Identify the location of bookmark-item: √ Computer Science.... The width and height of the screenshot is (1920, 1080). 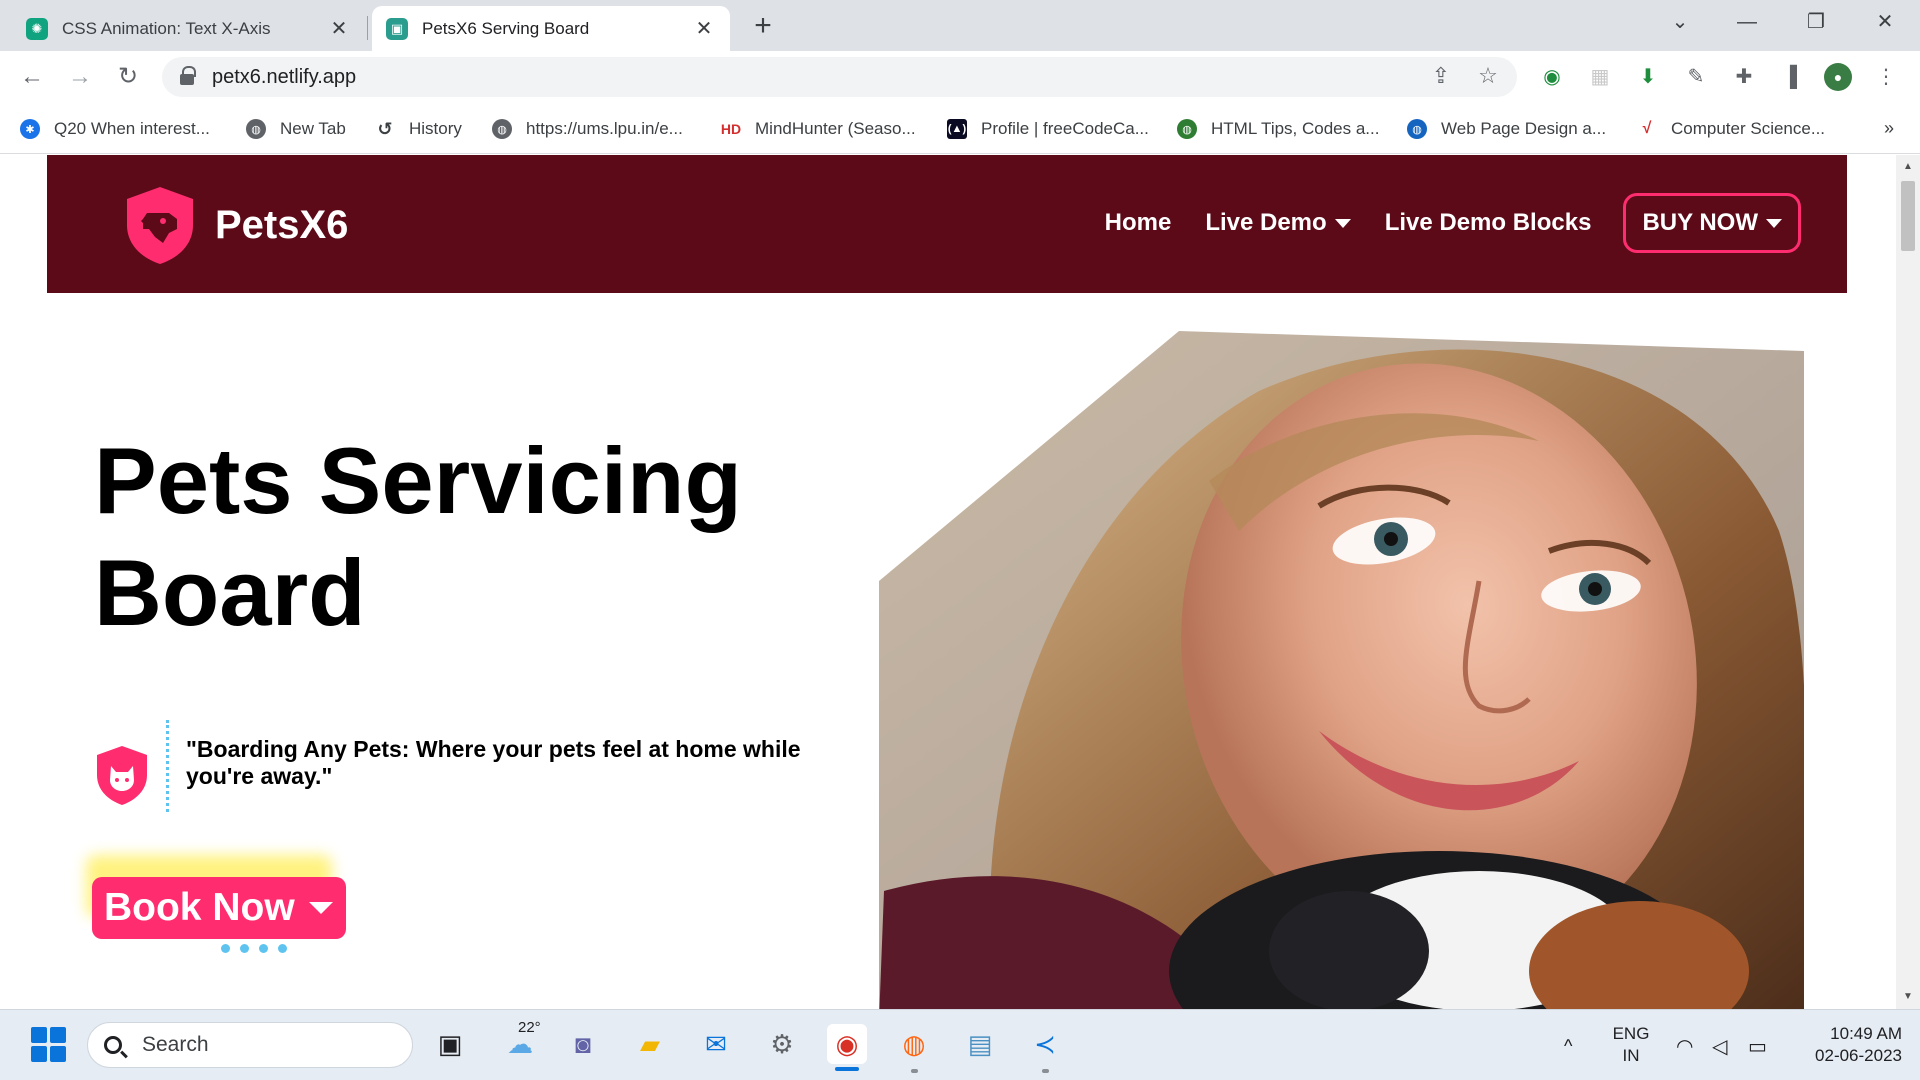
(1731, 129).